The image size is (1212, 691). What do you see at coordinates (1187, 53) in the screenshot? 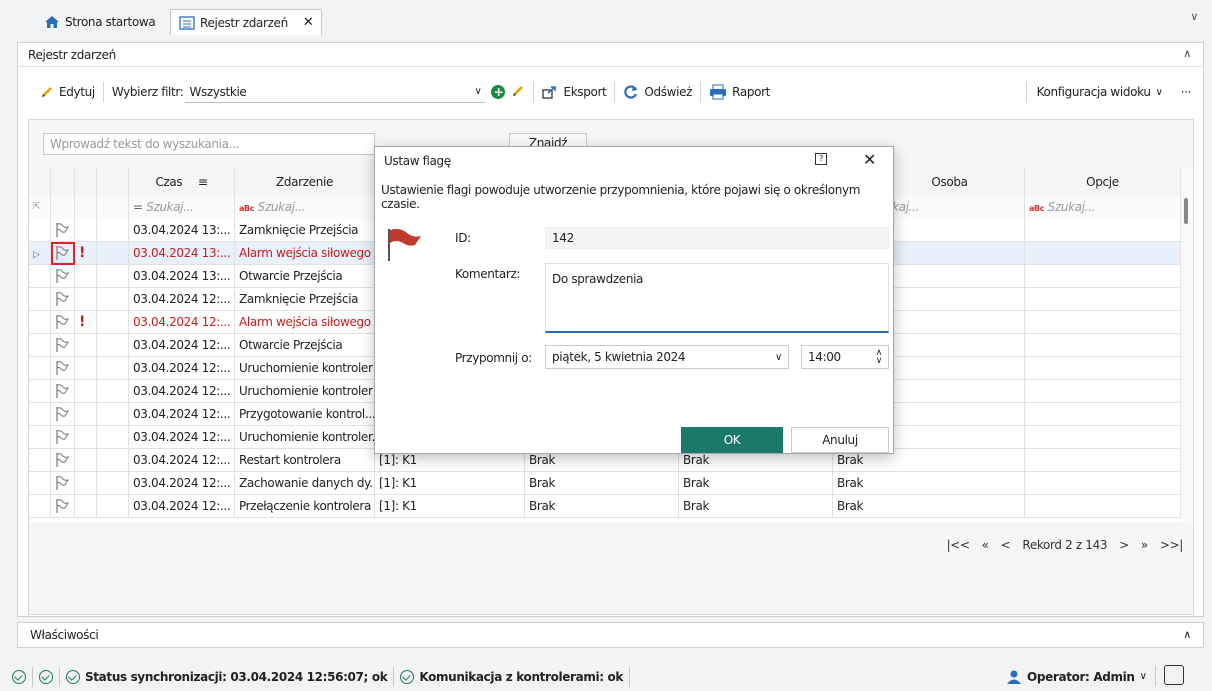
I see `collapse-icon: ∧` at bounding box center [1187, 53].